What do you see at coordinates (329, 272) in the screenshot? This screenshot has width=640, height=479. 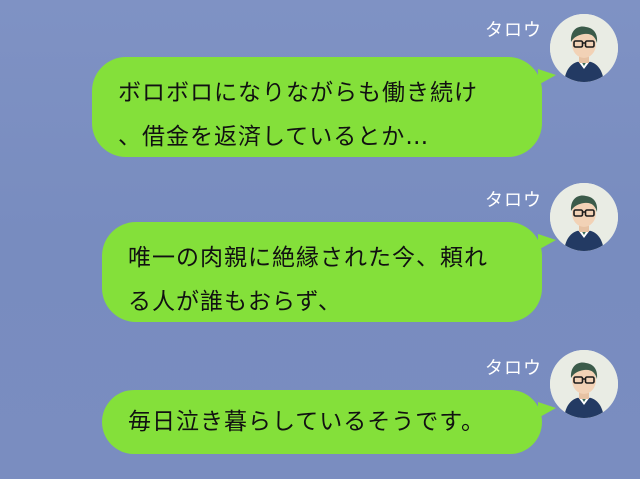 I see `message-bubble: 唯一の肉親に絶縁された今、頼れ る人が誰もおらず、` at bounding box center [329, 272].